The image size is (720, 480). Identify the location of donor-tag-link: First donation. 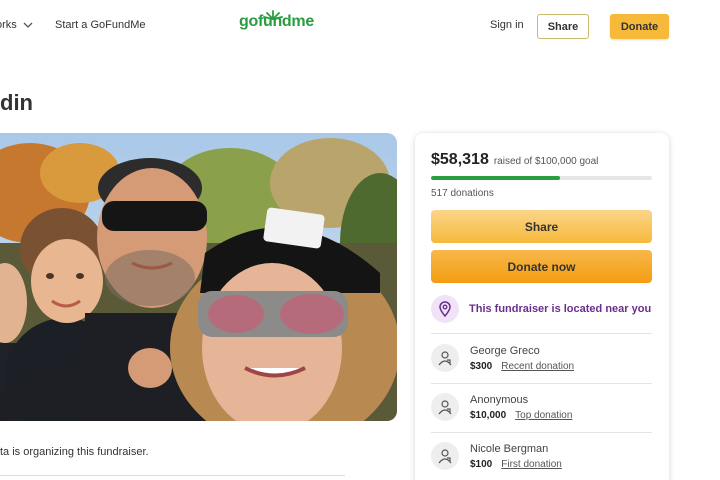
(531, 464).